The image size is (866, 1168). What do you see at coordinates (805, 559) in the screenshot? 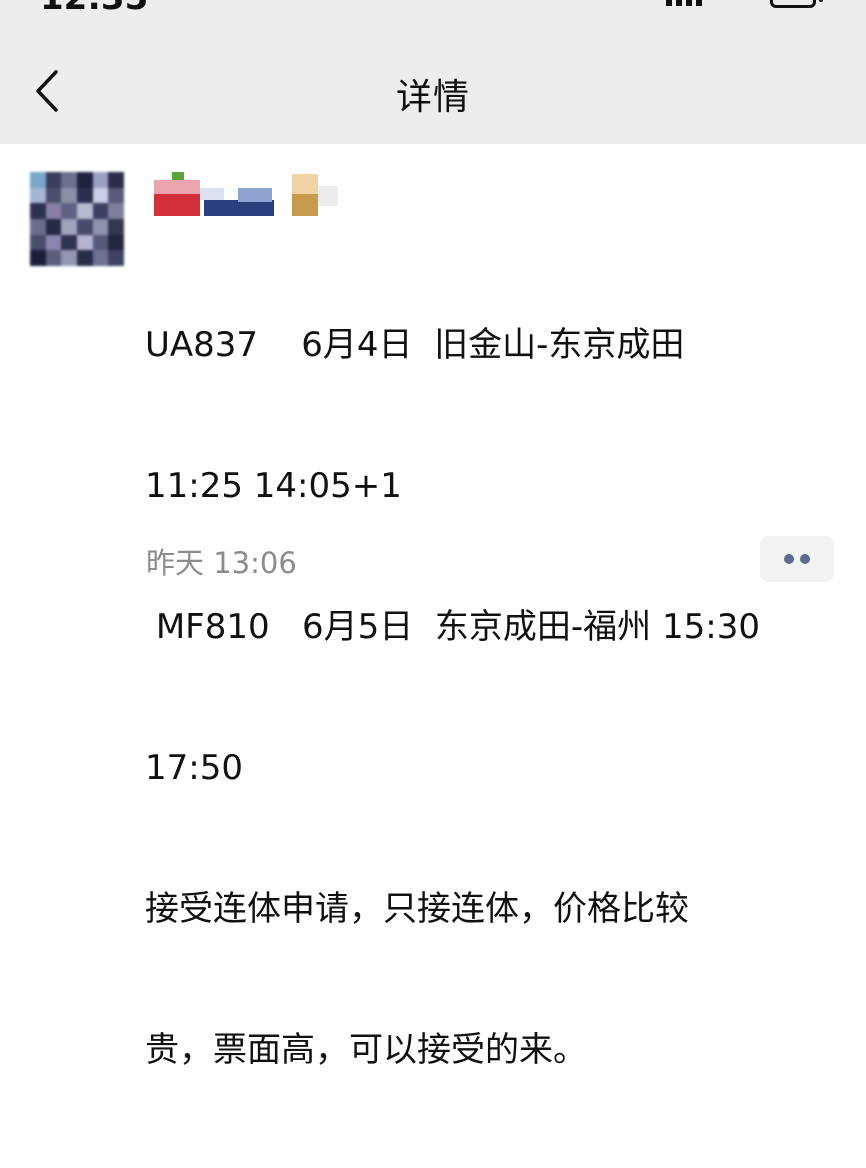
I see `more-dot` at bounding box center [805, 559].